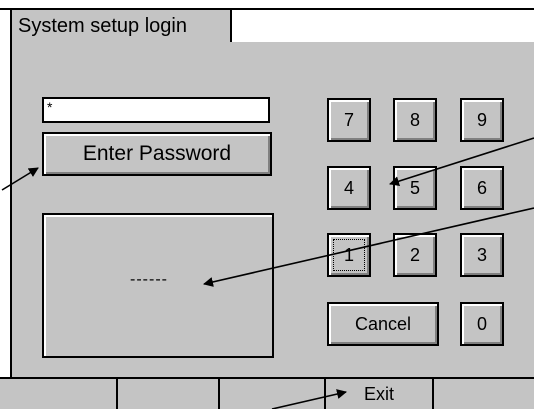  Describe the element at coordinates (157, 154) in the screenshot. I see `enter-password-button: Enter Password` at that location.